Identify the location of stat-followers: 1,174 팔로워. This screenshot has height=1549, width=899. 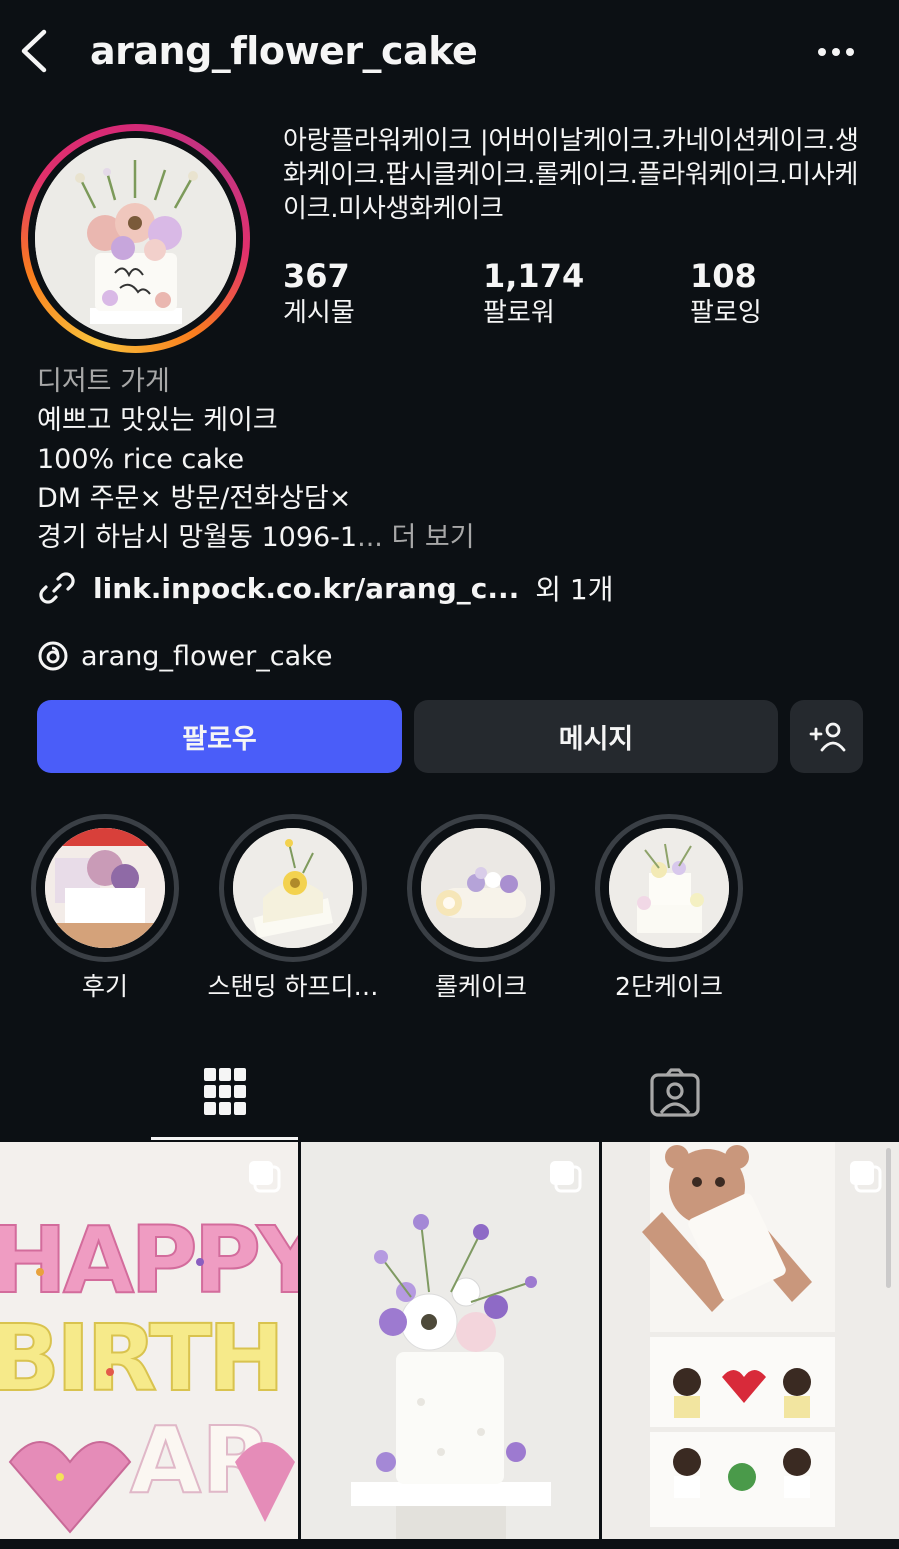
(533, 293).